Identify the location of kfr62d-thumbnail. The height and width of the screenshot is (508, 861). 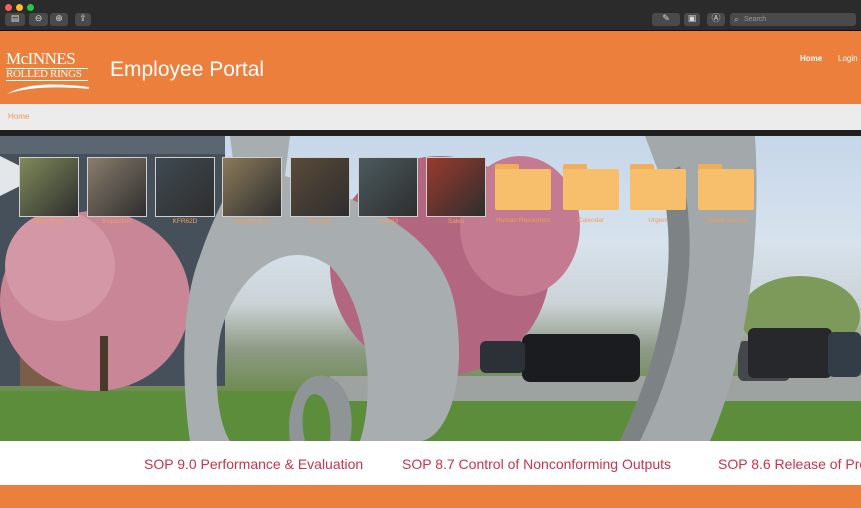
(185, 187).